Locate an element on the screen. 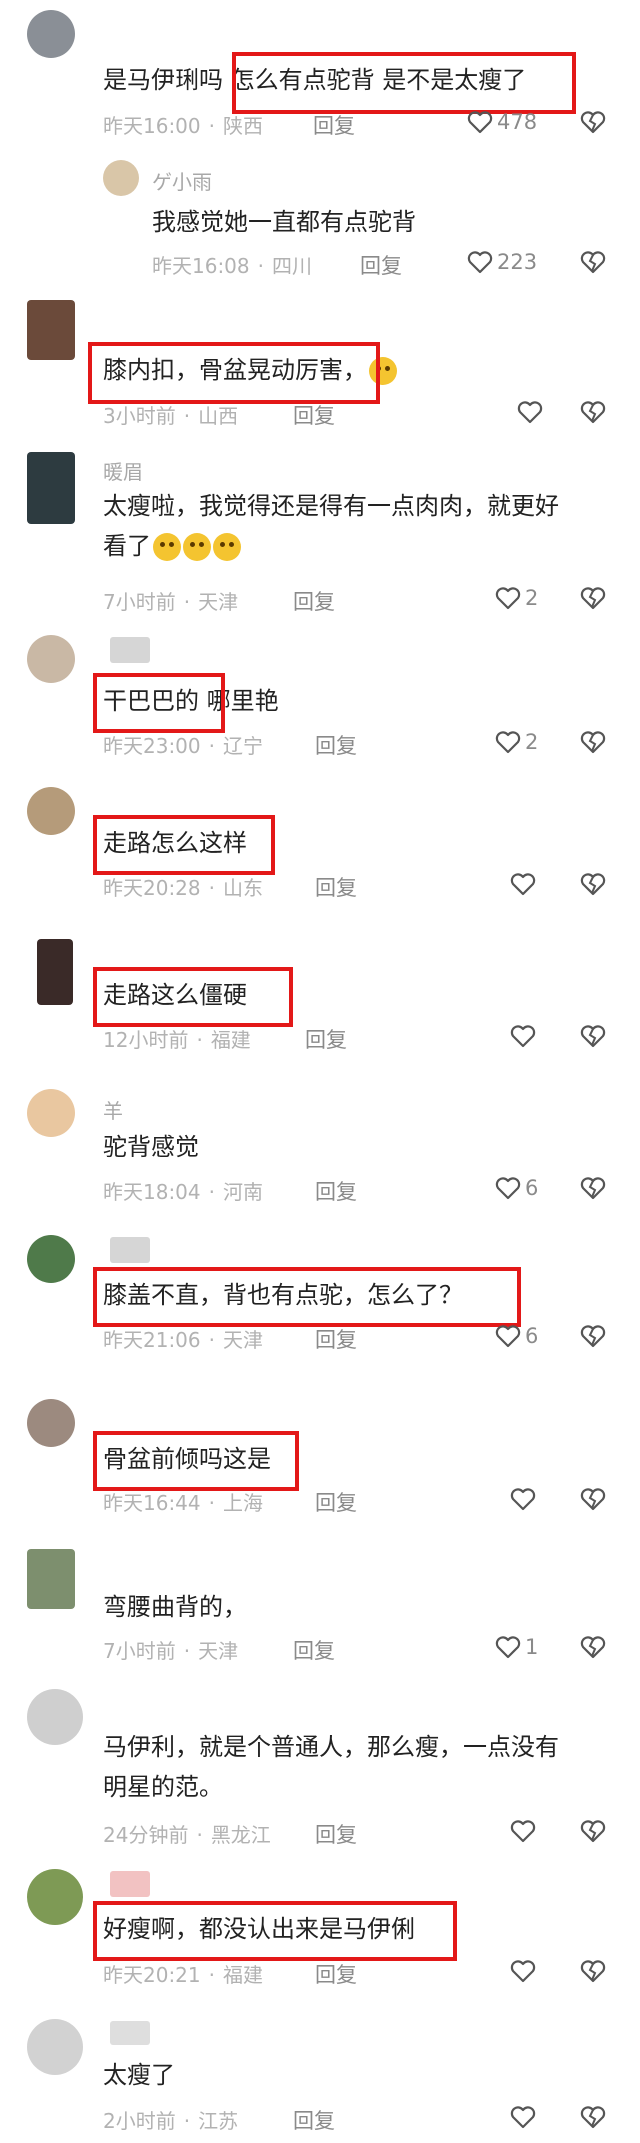 Image resolution: width=640 pixels, height=2143 pixels. comment-meta: 3小时前 · 山西 is located at coordinates (171, 416).